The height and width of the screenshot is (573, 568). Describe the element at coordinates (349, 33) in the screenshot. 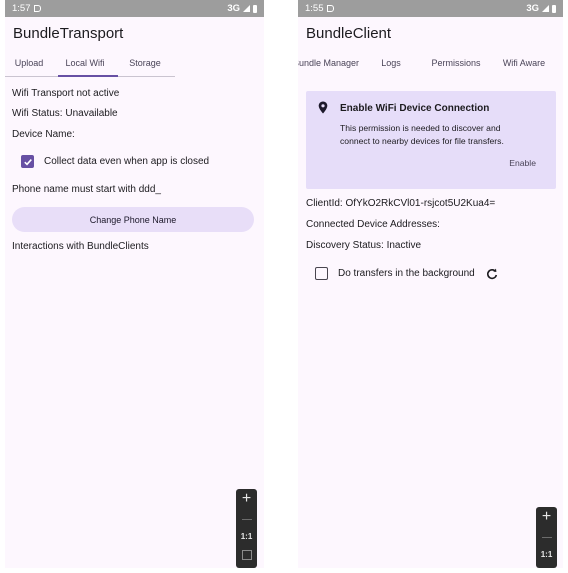

I see `app-title: BundleClient` at that location.